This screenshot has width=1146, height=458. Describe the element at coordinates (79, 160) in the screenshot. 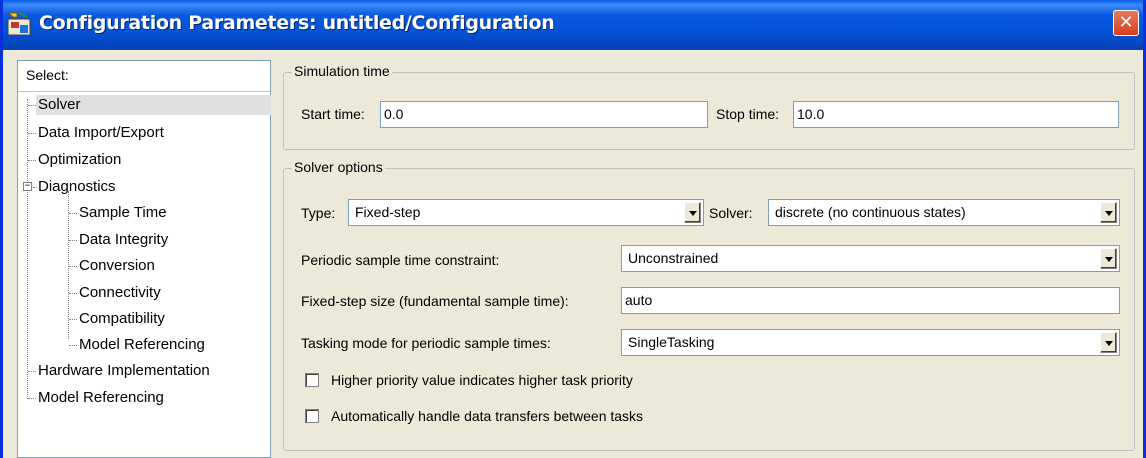

I see `tree-item-optimization: Optimization` at that location.